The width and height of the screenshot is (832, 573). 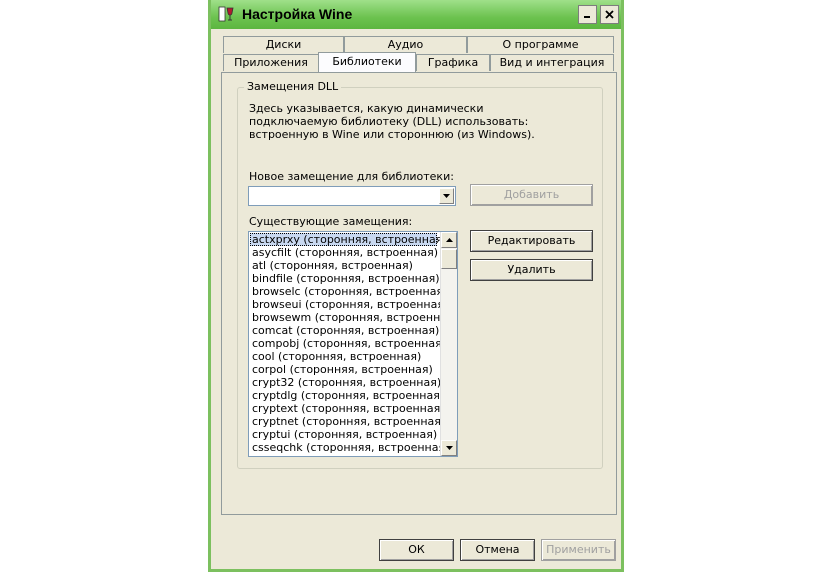 I want to click on new-override-label: Новое замещение для библиотеки:, so click(x=351, y=176).